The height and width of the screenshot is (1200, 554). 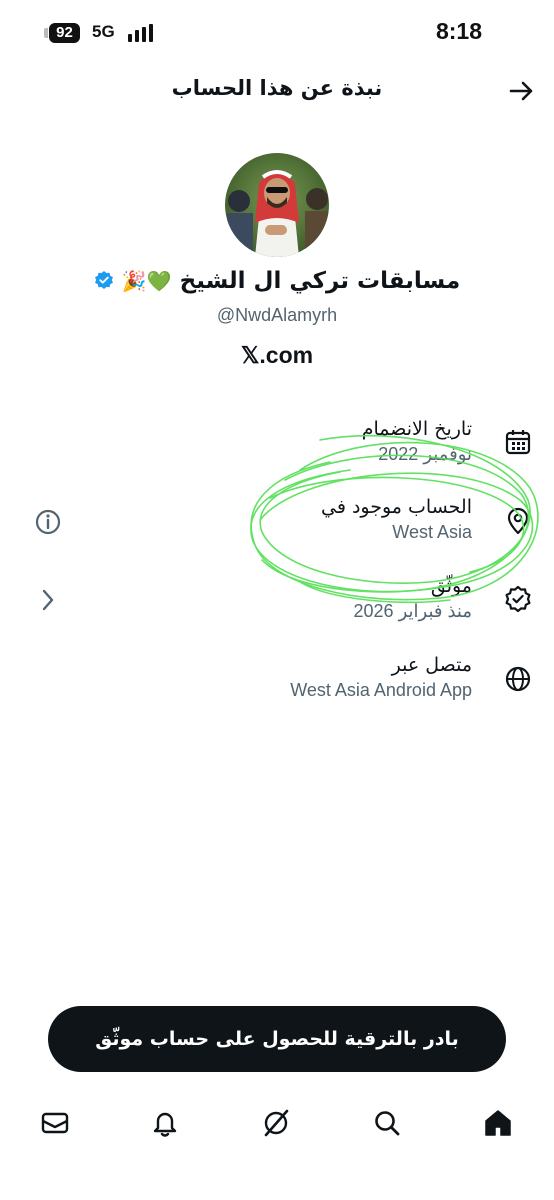 What do you see at coordinates (48, 522) in the screenshot?
I see `info-icon` at bounding box center [48, 522].